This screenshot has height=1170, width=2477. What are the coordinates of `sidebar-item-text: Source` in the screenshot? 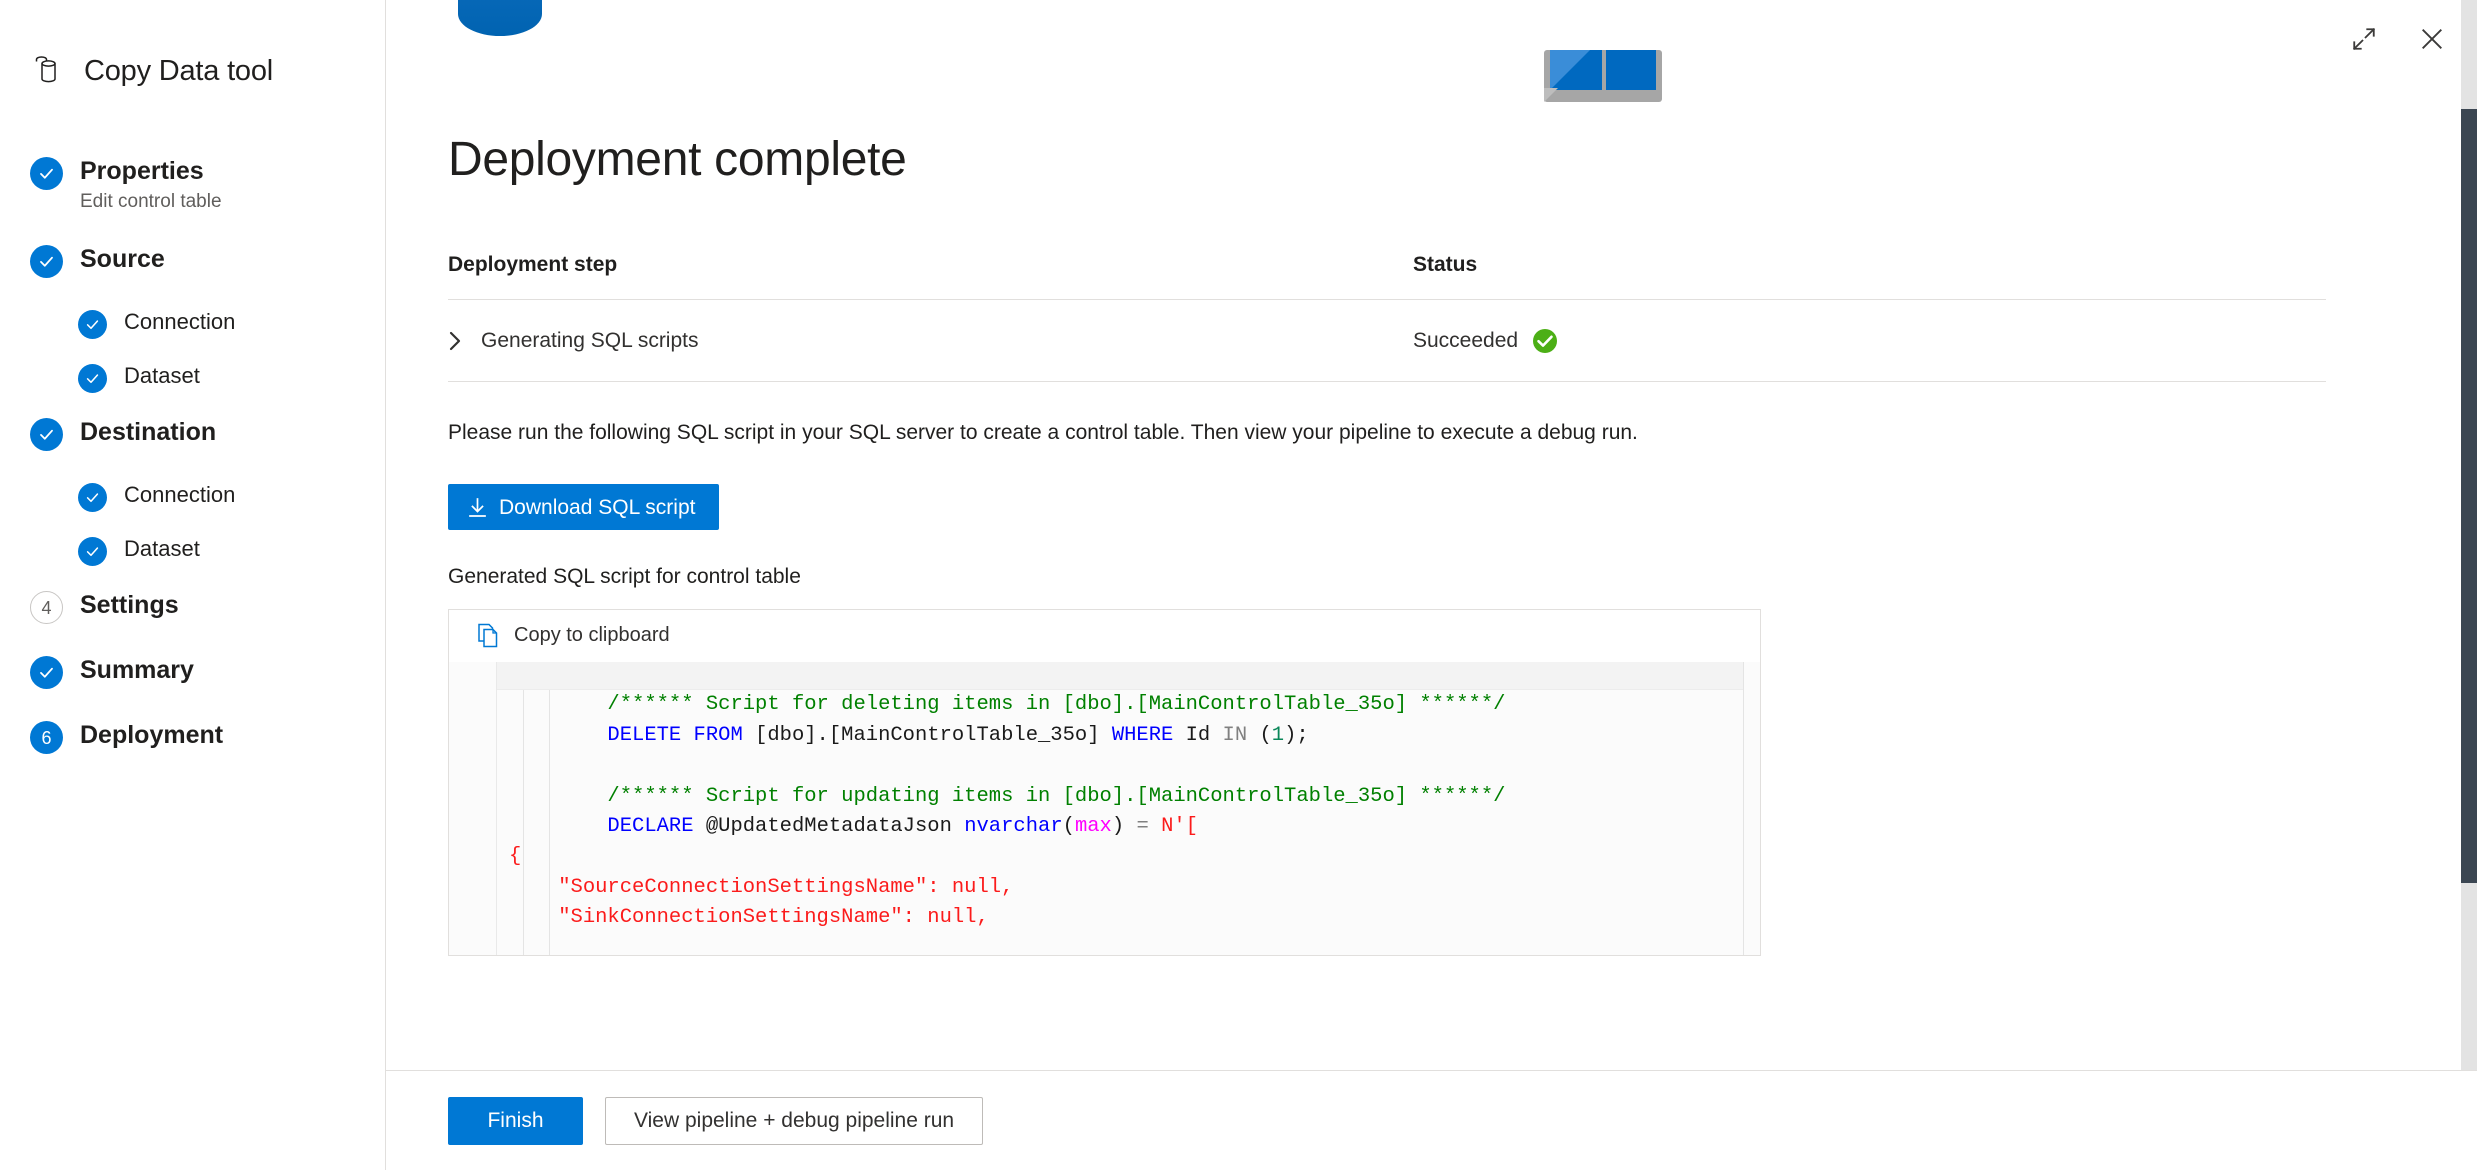 It's located at (122, 258).